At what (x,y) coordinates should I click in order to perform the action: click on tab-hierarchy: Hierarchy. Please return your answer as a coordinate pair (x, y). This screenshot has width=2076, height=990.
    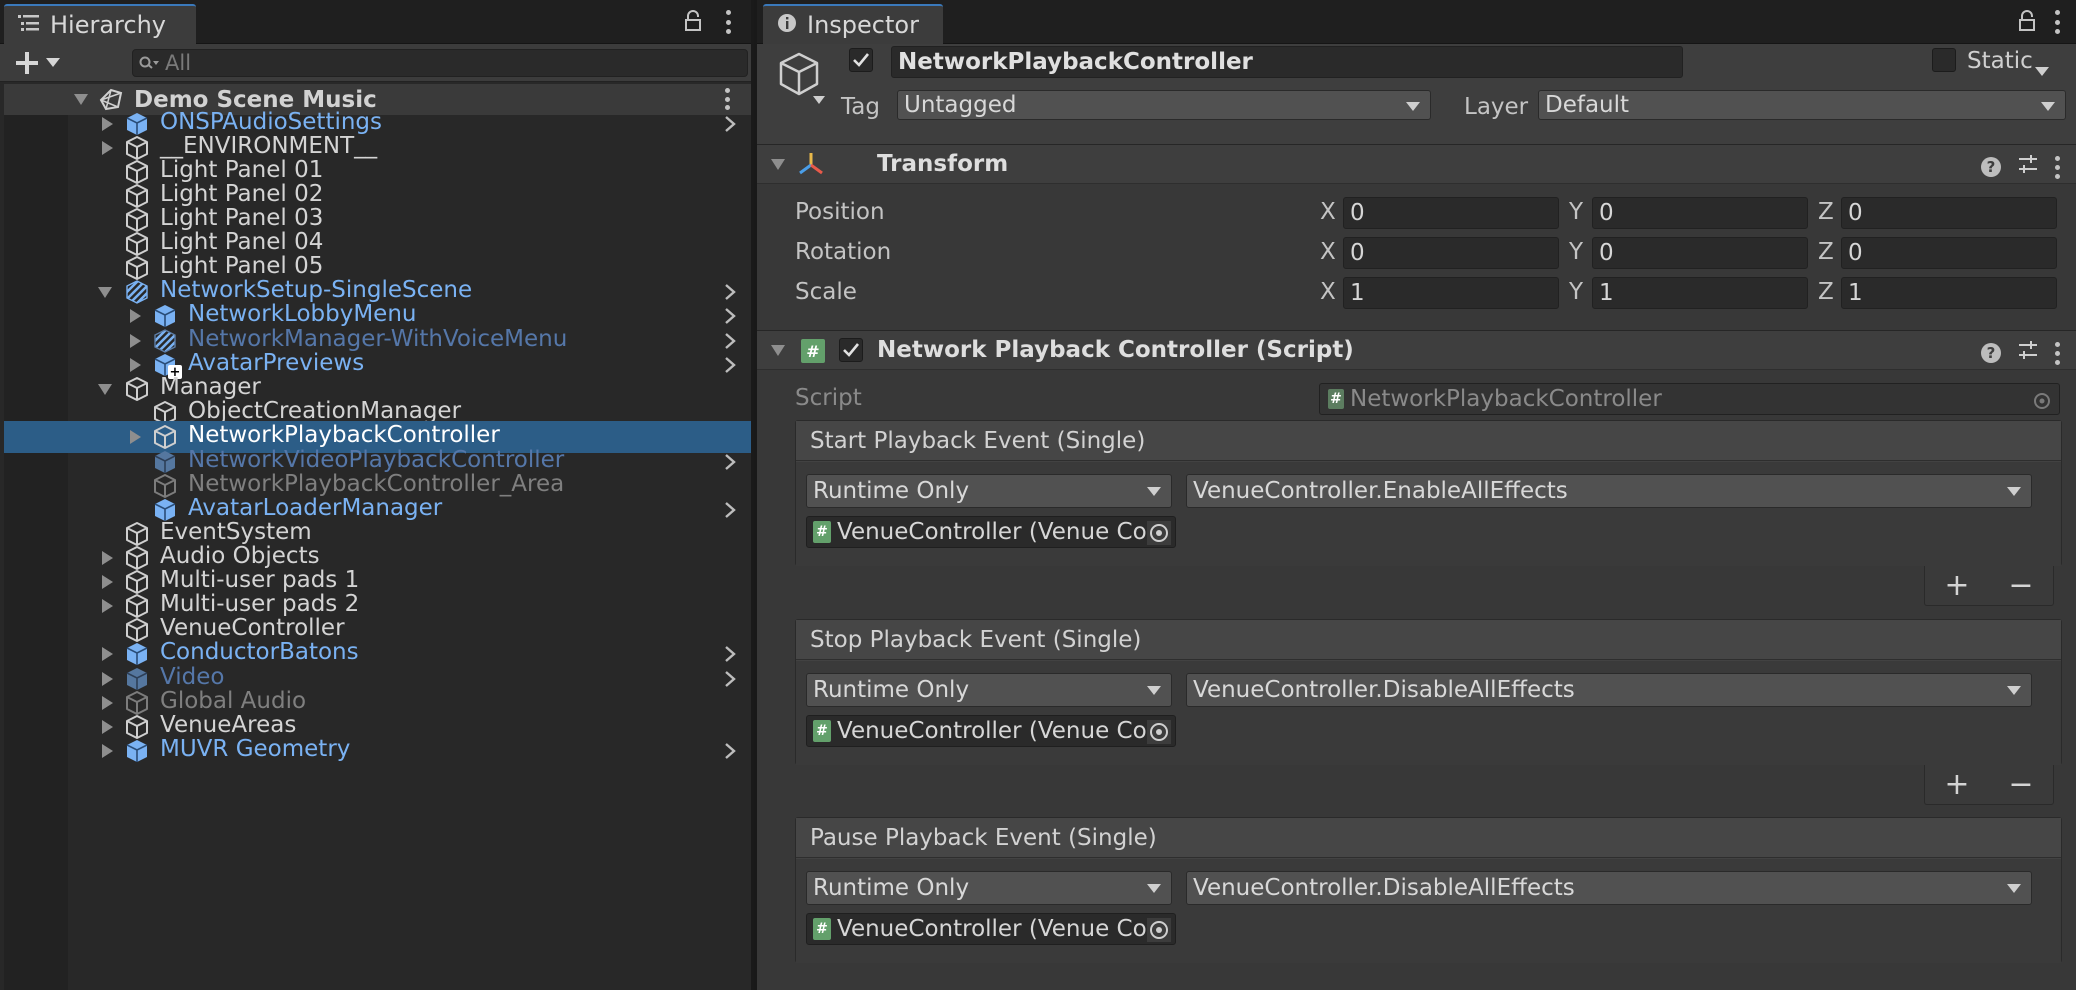
    Looking at the image, I should click on (100, 24).